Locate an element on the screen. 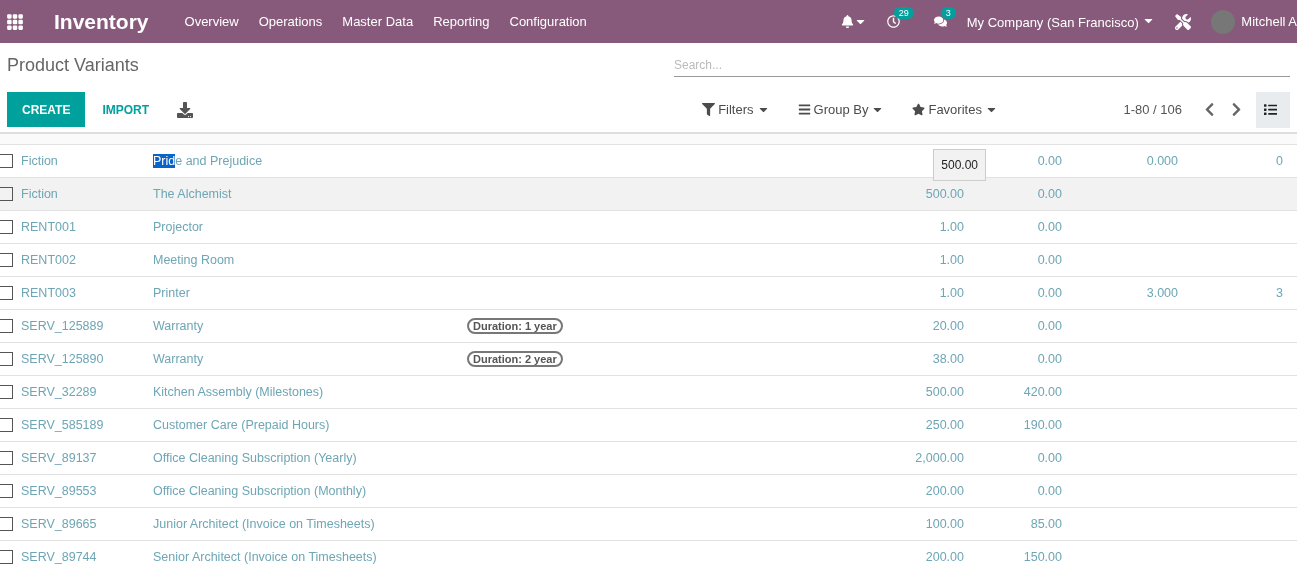 The height and width of the screenshot is (583, 1297). table-cell-text: Printer is located at coordinates (172, 293).